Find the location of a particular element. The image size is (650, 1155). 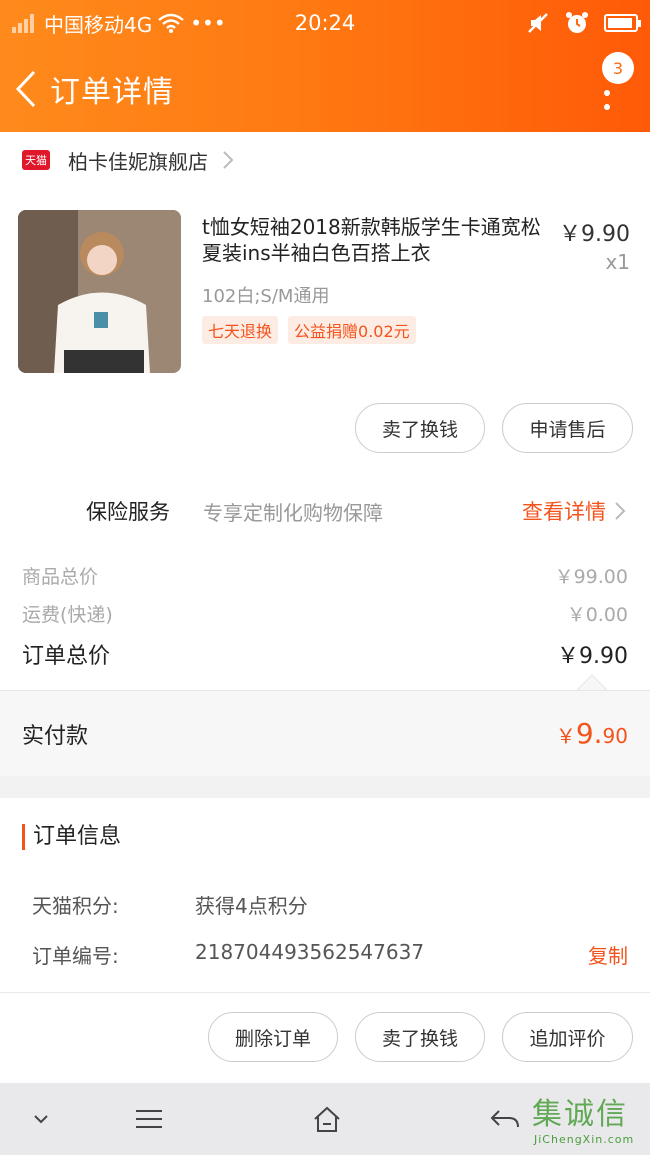

signal-icon is located at coordinates (23, 23).